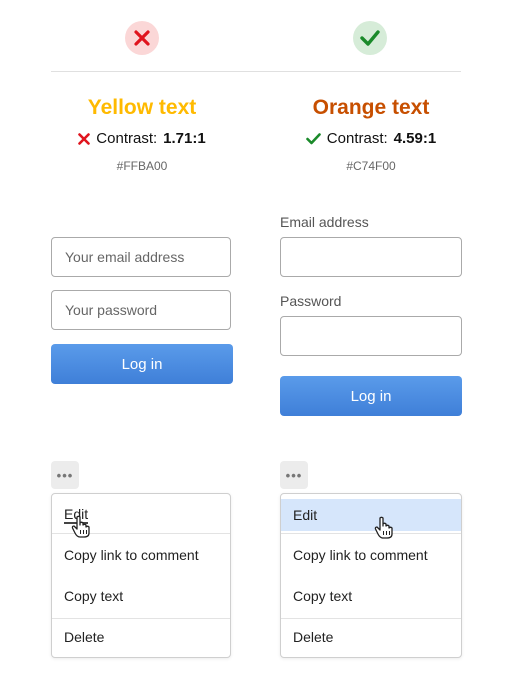 The width and height of the screenshot is (512, 700). What do you see at coordinates (125, 257) in the screenshot?
I see `email-placeholder: Your email address` at bounding box center [125, 257].